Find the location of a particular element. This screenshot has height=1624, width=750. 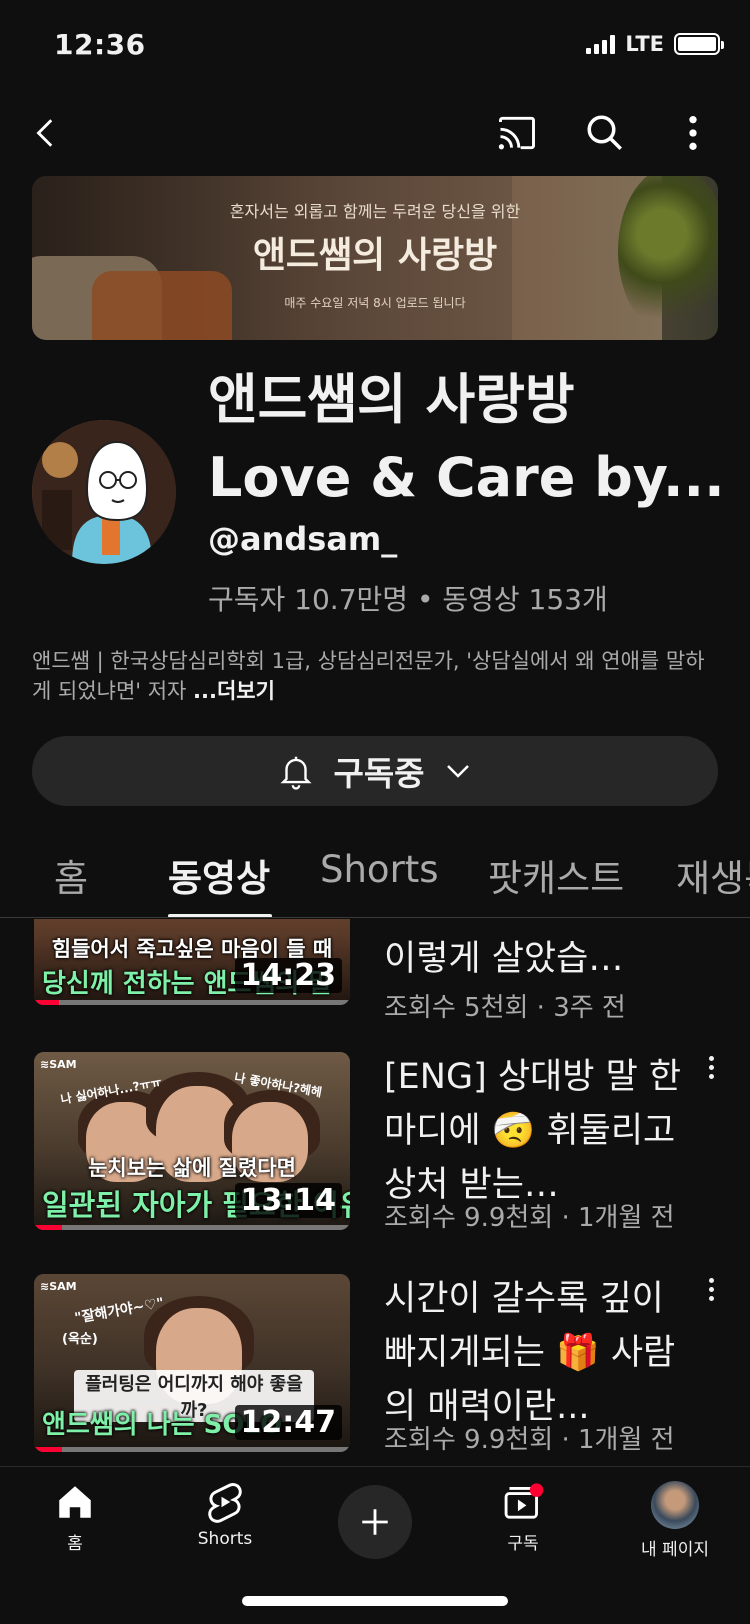

tab-home: 홈 is located at coordinates (71, 875).